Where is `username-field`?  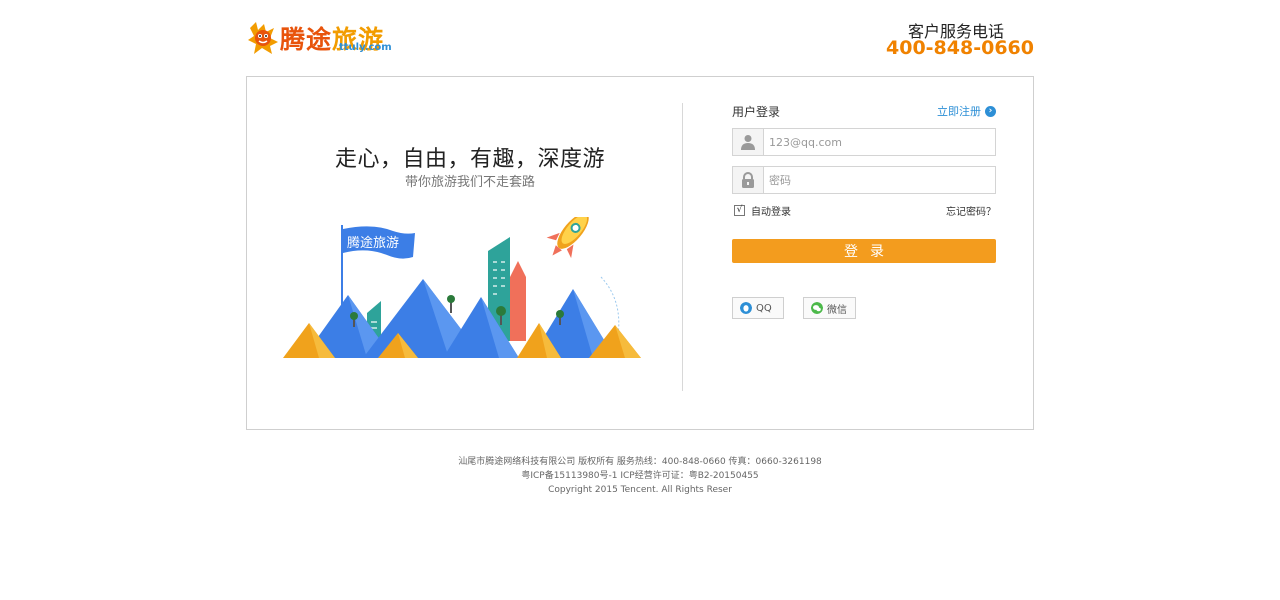 username-field is located at coordinates (864, 142).